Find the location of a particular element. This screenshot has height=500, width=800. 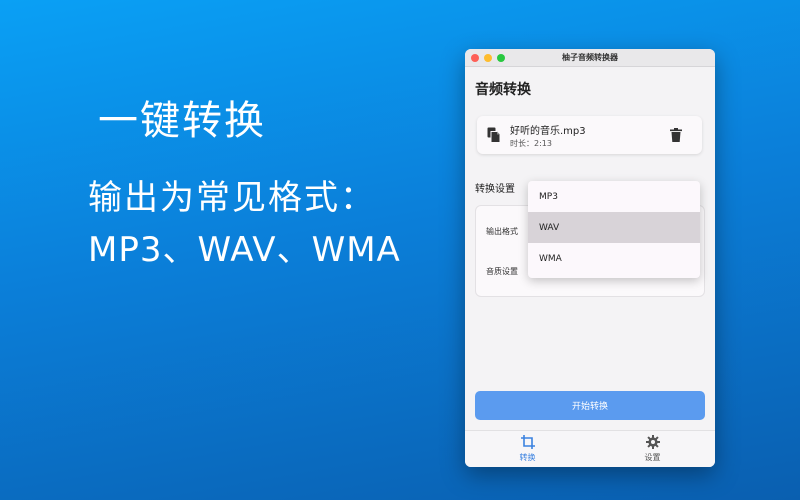

settings-section-label: 转换设置 is located at coordinates (495, 189).